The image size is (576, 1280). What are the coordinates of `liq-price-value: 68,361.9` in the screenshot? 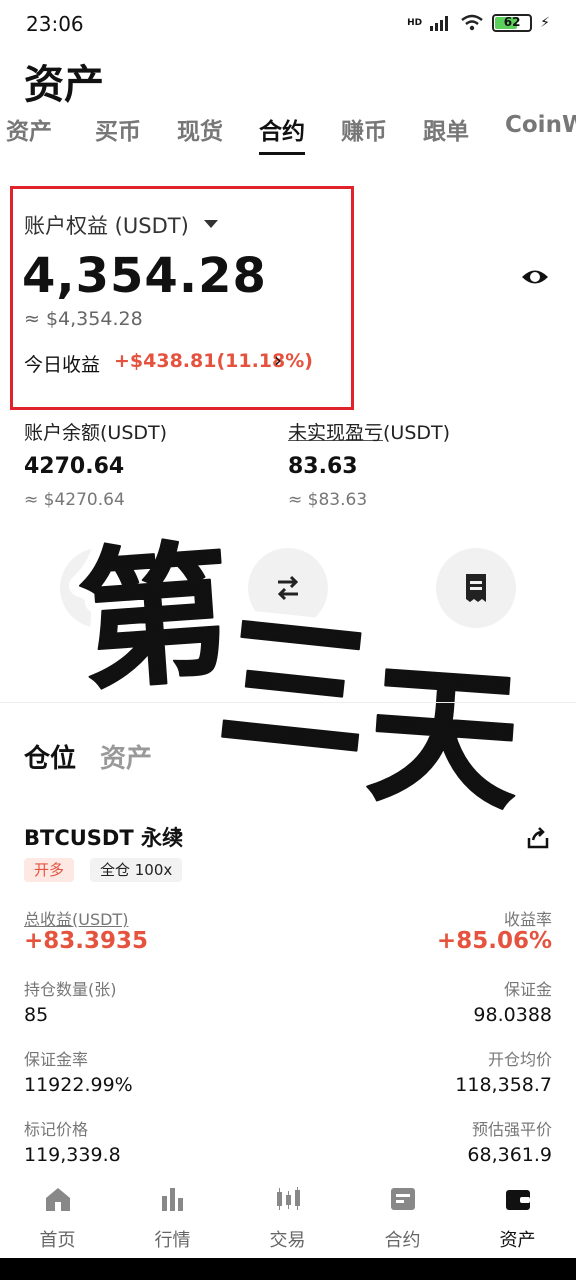 It's located at (509, 1155).